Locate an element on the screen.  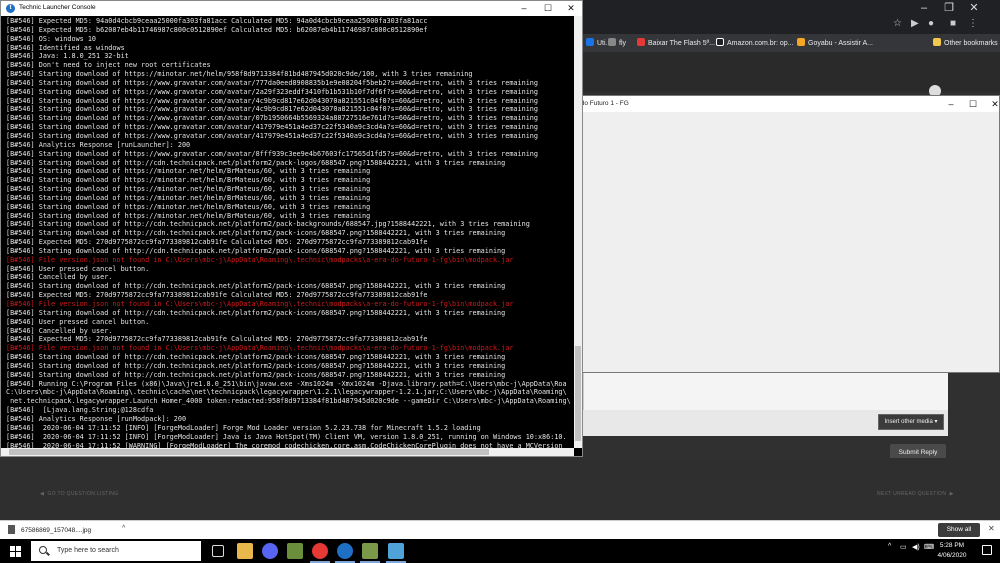
notification-icon is located at coordinates (987, 550).